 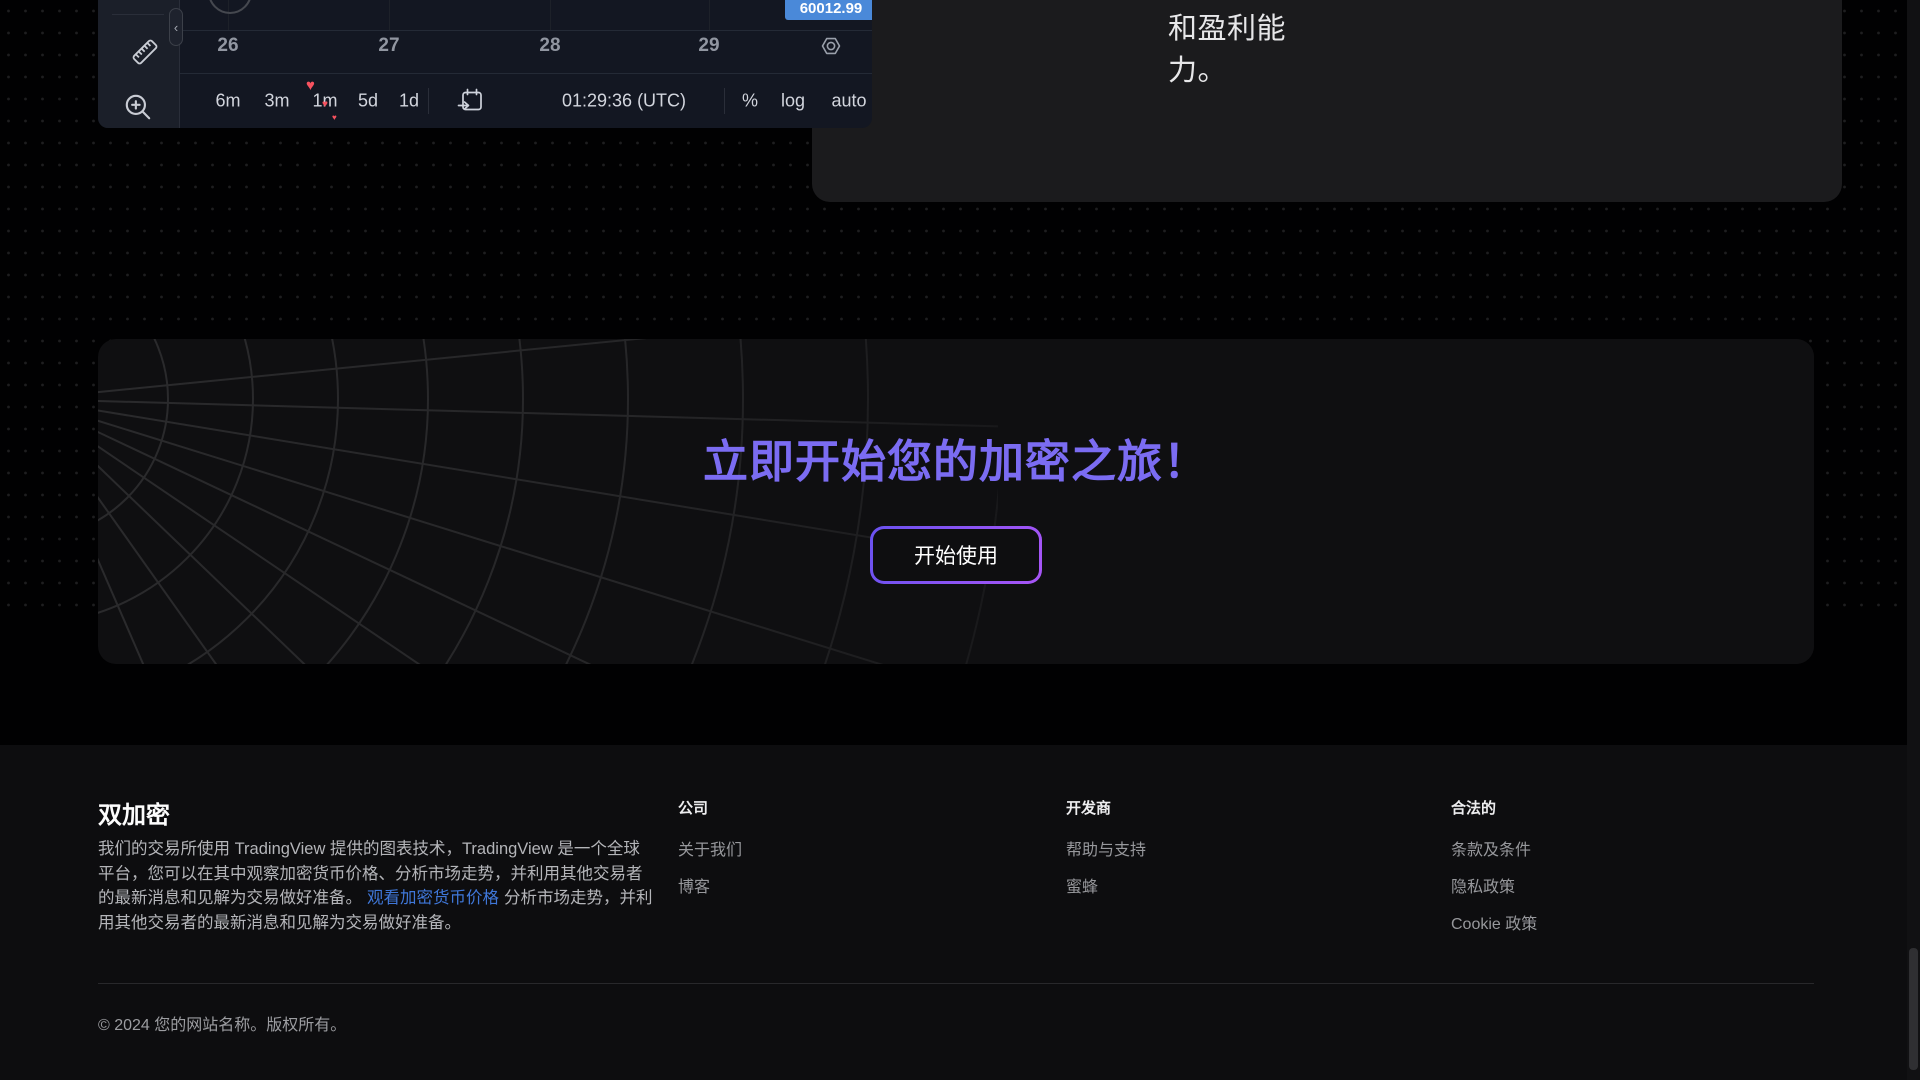 I want to click on footer-brand: 双加密, so click(x=134, y=815).